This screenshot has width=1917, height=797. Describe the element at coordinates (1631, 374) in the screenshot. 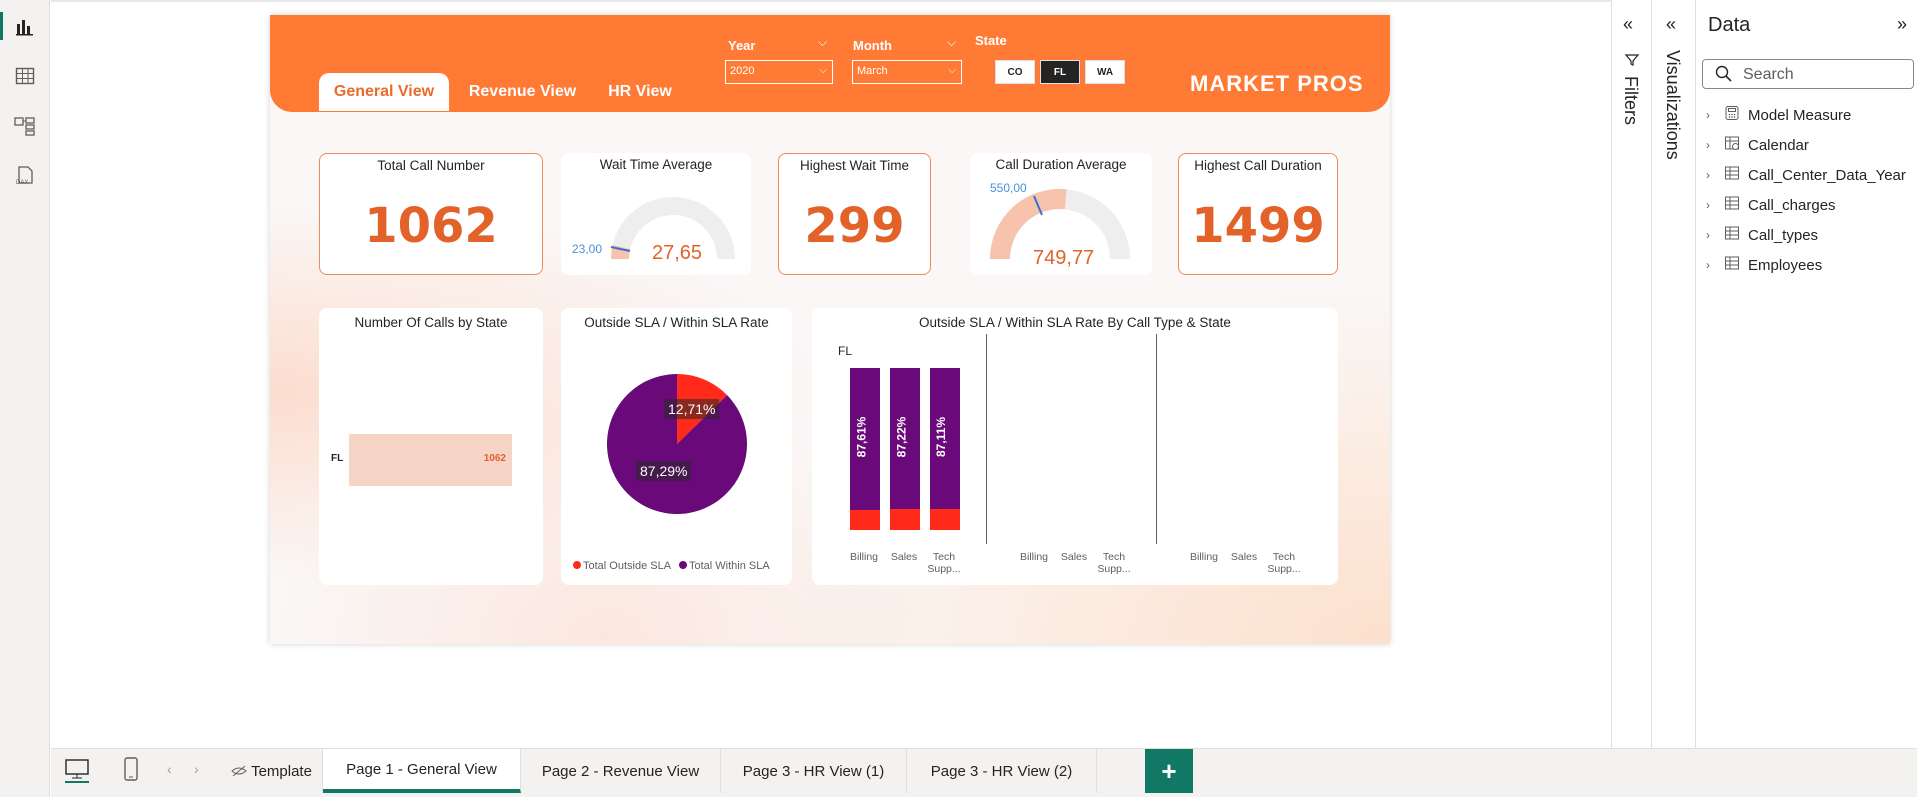

I see `filters-pane: « Filters` at that location.